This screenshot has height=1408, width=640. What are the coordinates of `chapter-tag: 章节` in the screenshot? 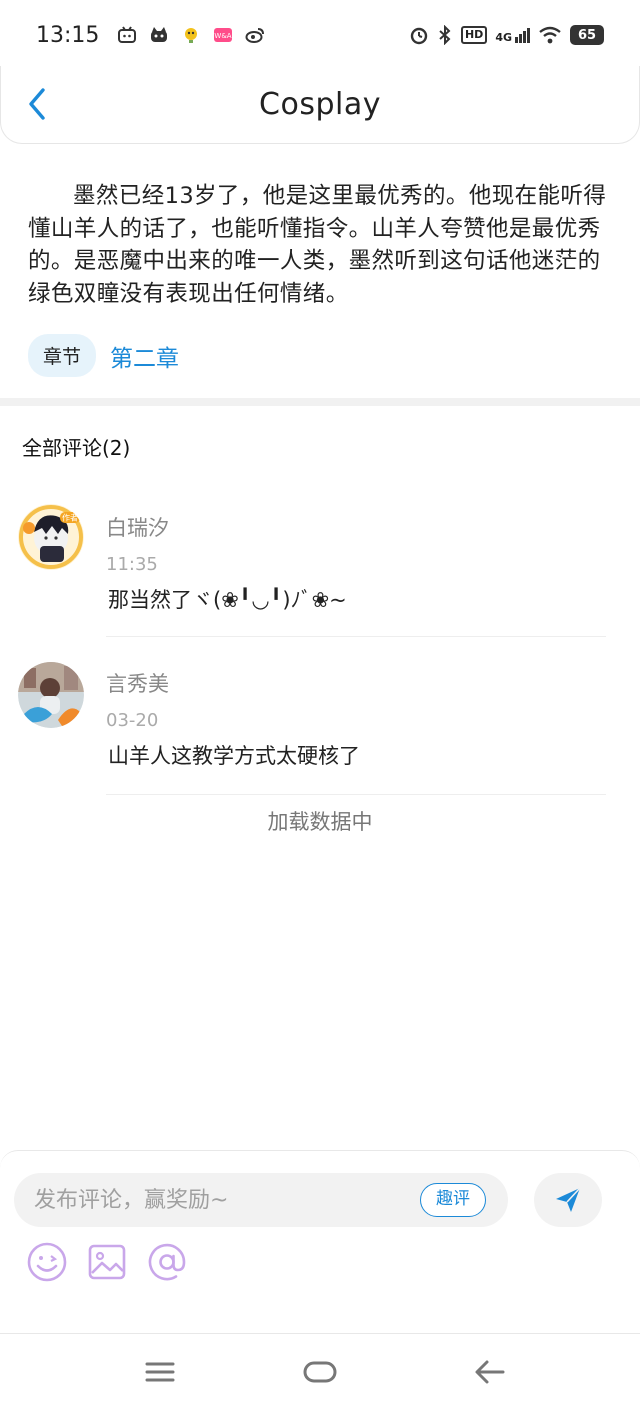 It's located at (62, 355).